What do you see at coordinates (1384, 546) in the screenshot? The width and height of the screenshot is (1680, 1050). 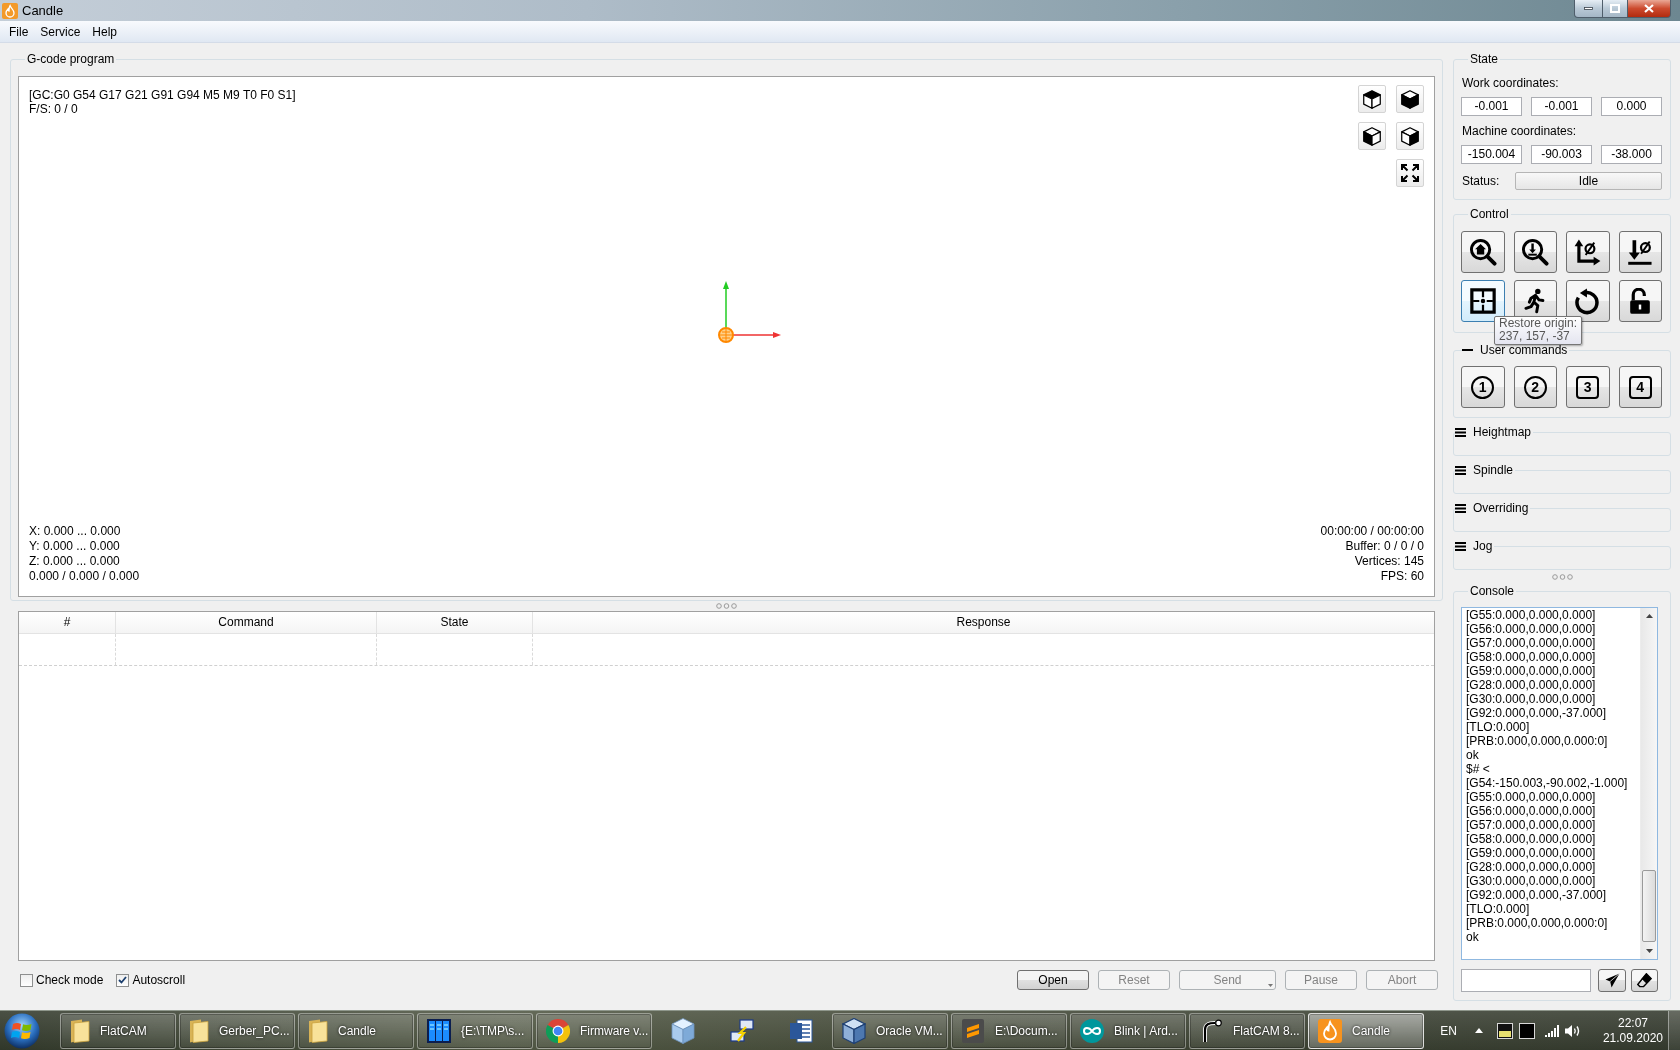 I see `stats-text: Buffer: 0 / 0 / 0` at bounding box center [1384, 546].